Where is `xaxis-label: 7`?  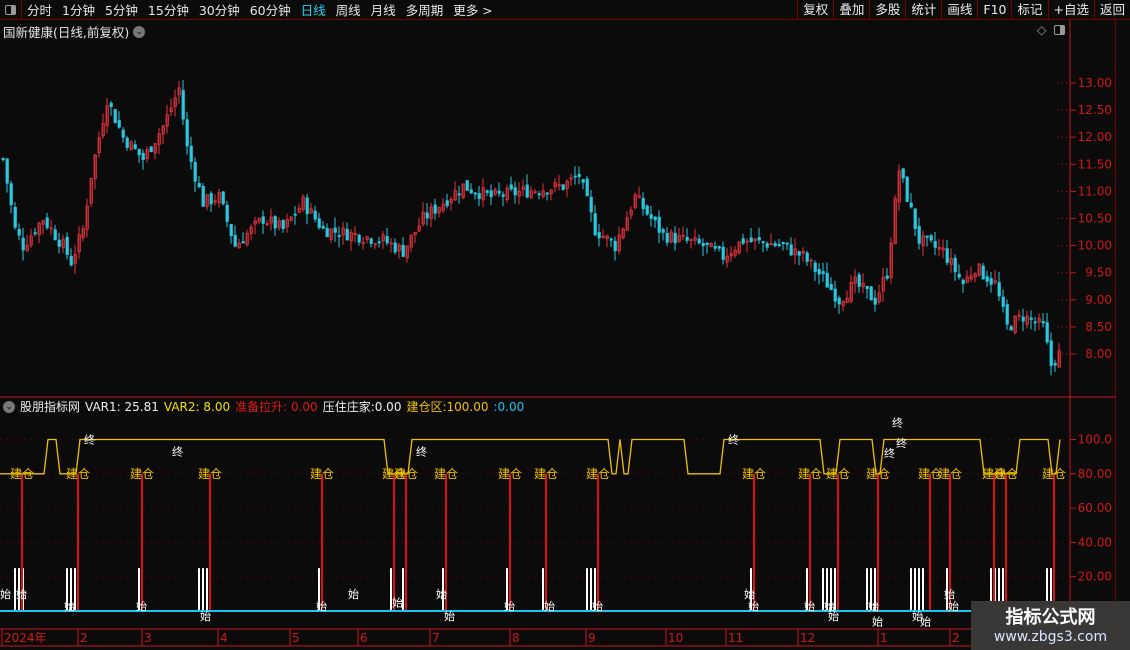
xaxis-label: 7 is located at coordinates (436, 638).